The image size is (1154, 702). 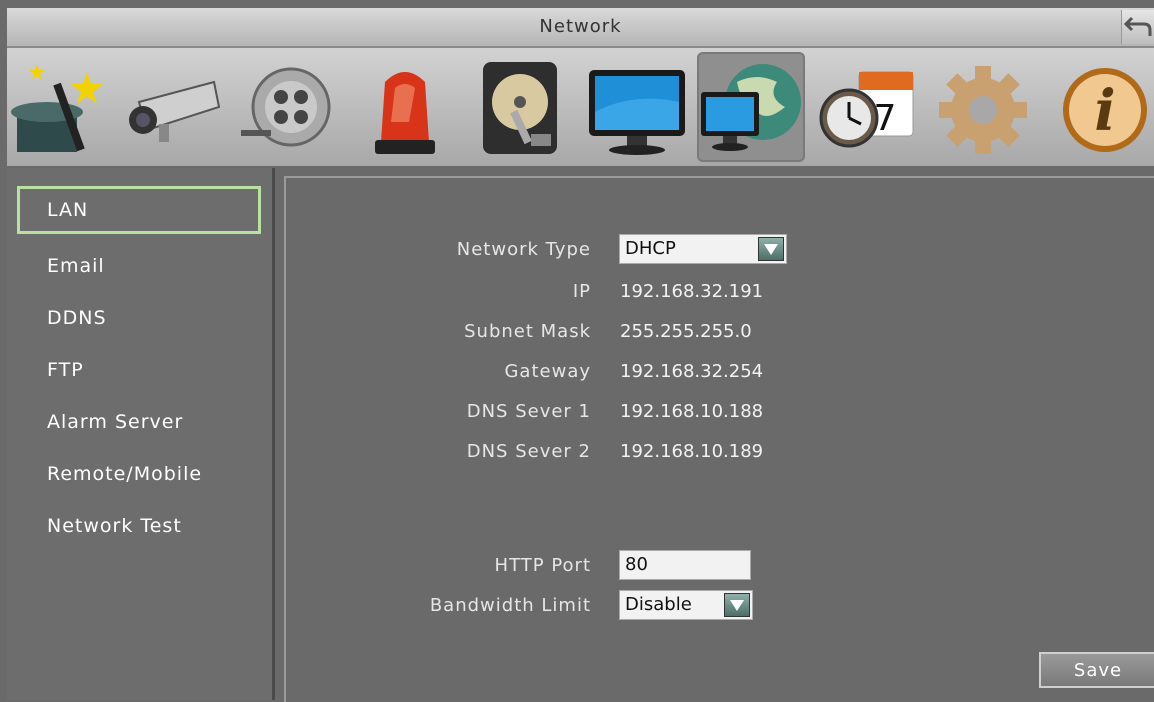 What do you see at coordinates (867, 107) in the screenshot?
I see `schedule-icon: 7` at bounding box center [867, 107].